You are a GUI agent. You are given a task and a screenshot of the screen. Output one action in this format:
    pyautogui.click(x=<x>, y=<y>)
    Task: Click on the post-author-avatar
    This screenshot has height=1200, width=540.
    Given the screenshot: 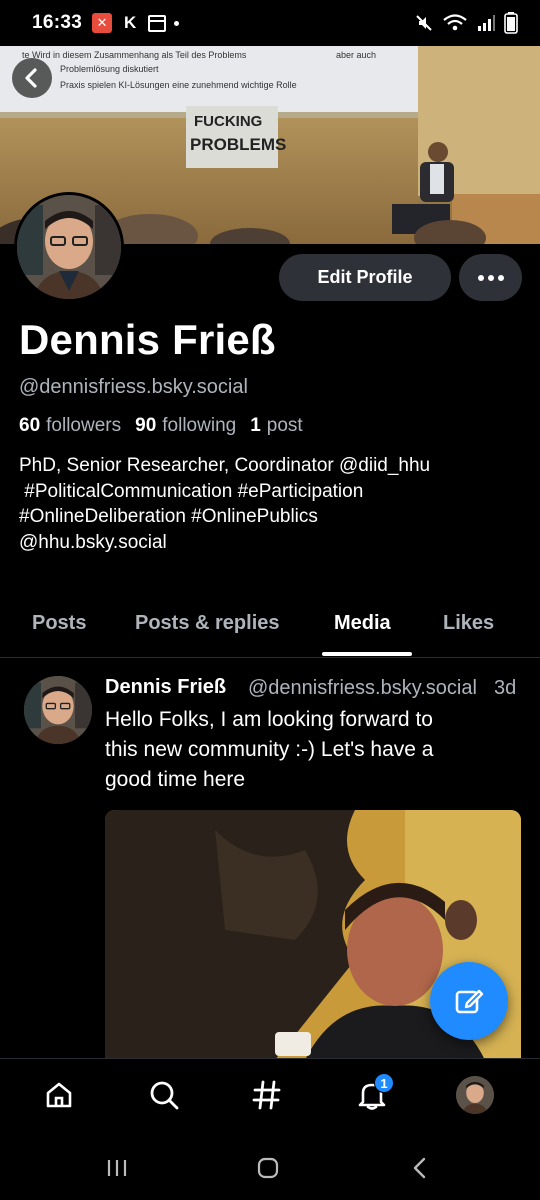 What is the action you would take?
    pyautogui.click(x=58, y=710)
    